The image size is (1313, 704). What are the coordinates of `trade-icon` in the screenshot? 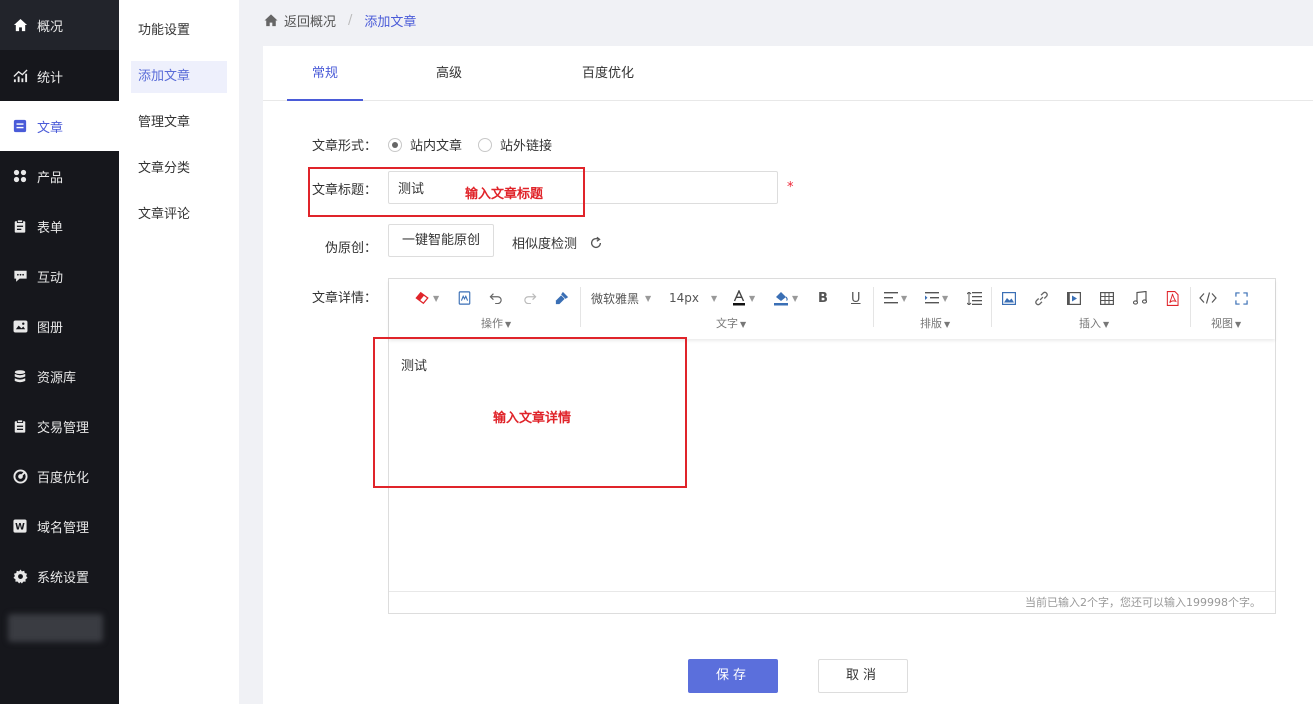 It's located at (20, 426).